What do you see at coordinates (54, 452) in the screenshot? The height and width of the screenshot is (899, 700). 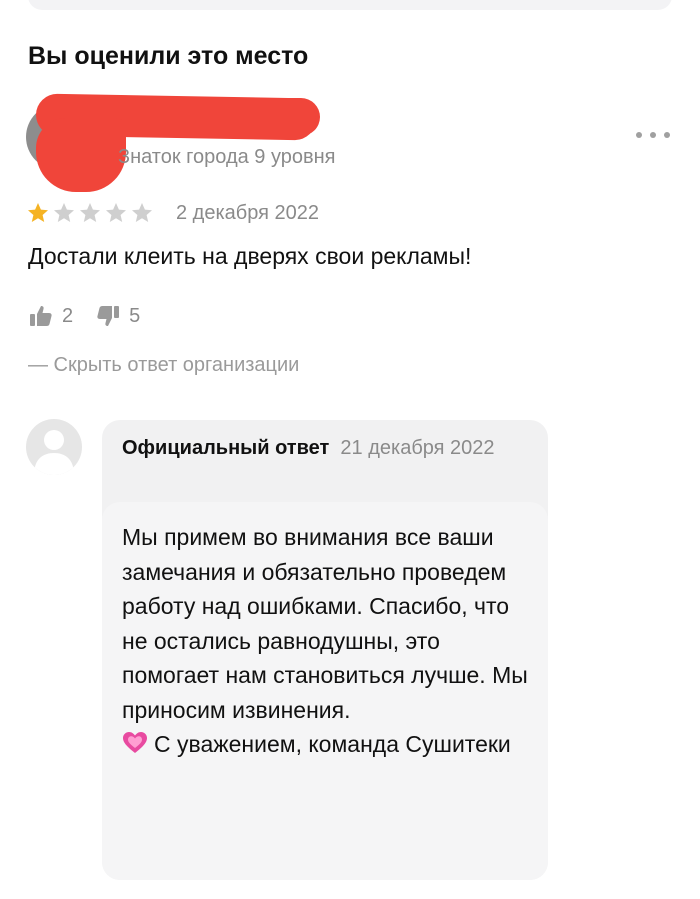 I see `user-silhouette-icon` at bounding box center [54, 452].